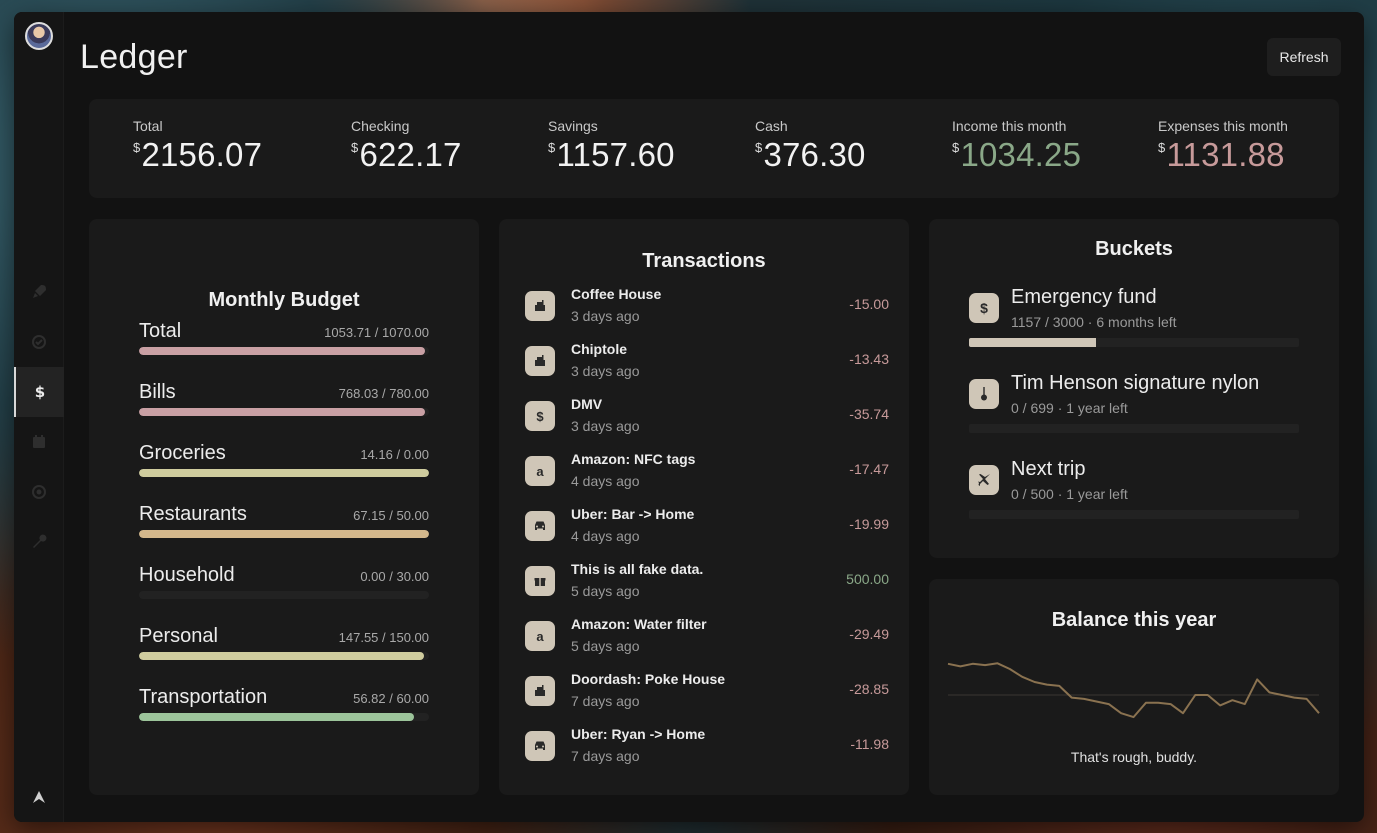 This screenshot has width=1377, height=833. I want to click on bucket-progress-text: 0 / 500 · 1 year left, so click(1069, 494).